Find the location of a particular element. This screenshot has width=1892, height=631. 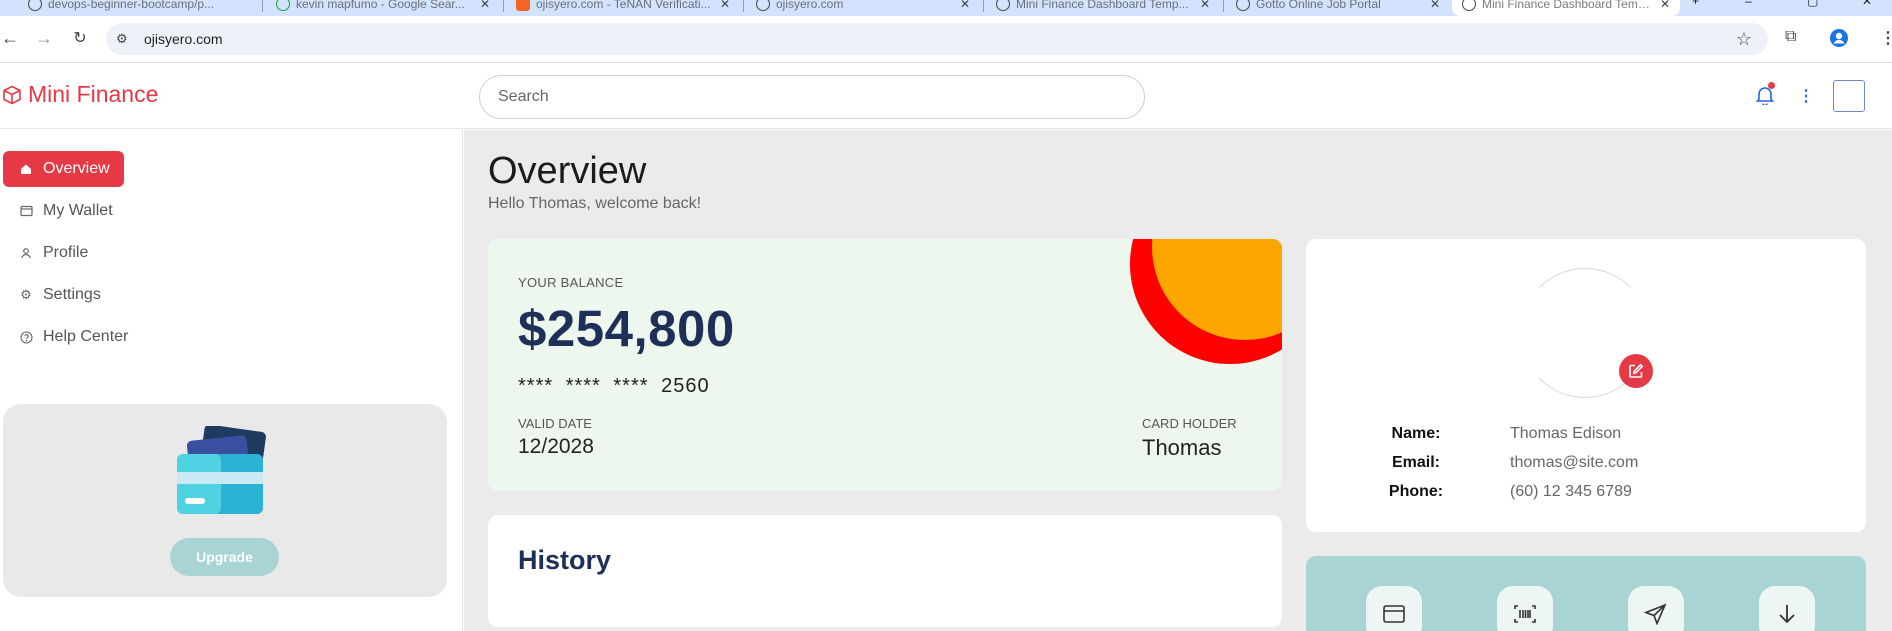

gear-icon: ⚙ is located at coordinates (26, 294).